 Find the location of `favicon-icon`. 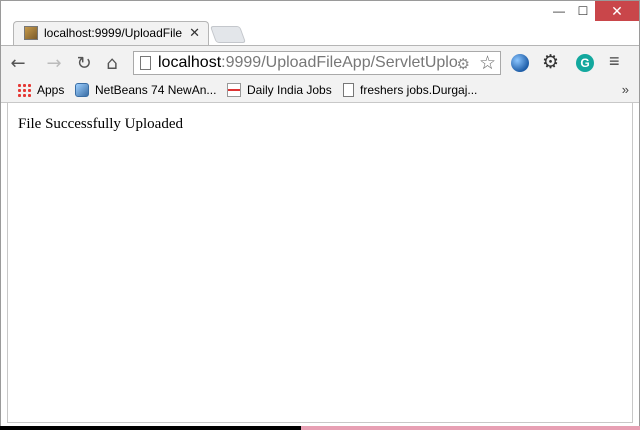

favicon-icon is located at coordinates (31, 33).